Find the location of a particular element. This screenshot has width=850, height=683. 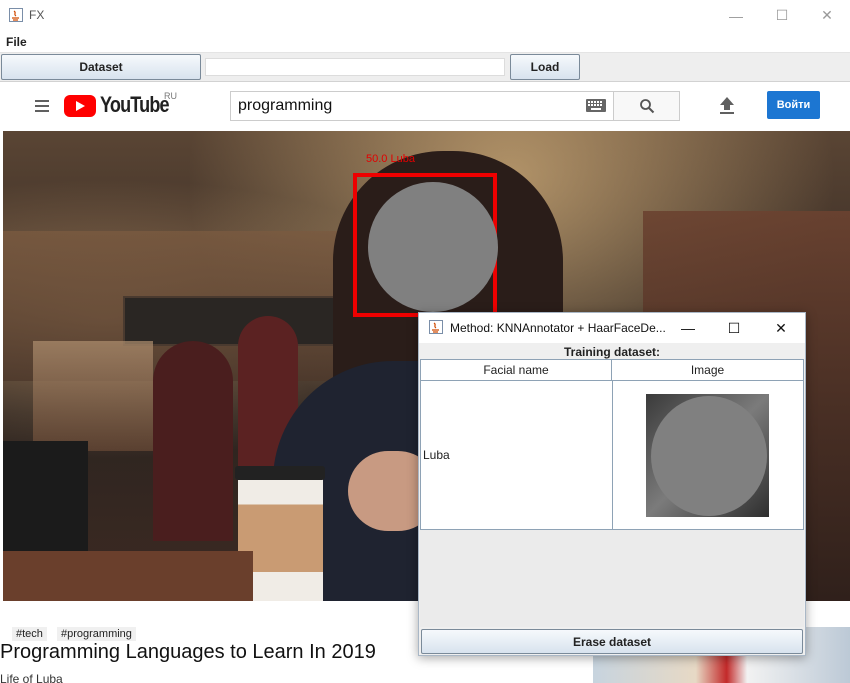

close-button: ✕ is located at coordinates (827, 15).